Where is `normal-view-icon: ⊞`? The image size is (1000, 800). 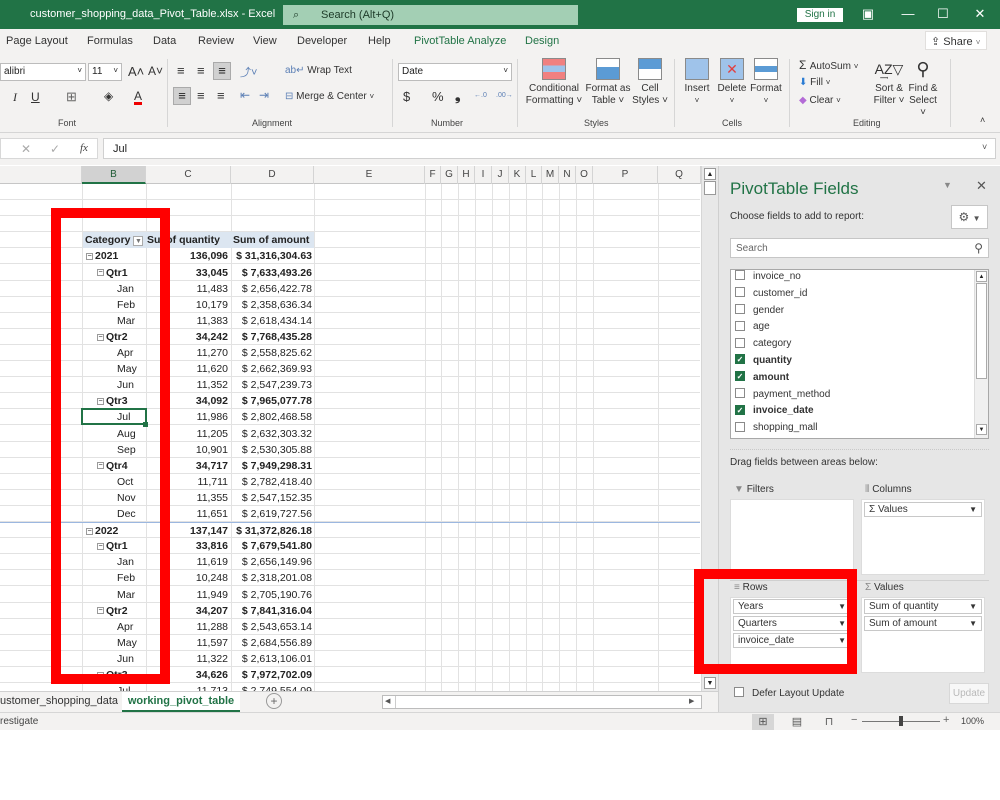
normal-view-icon: ⊞ is located at coordinates (763, 722).